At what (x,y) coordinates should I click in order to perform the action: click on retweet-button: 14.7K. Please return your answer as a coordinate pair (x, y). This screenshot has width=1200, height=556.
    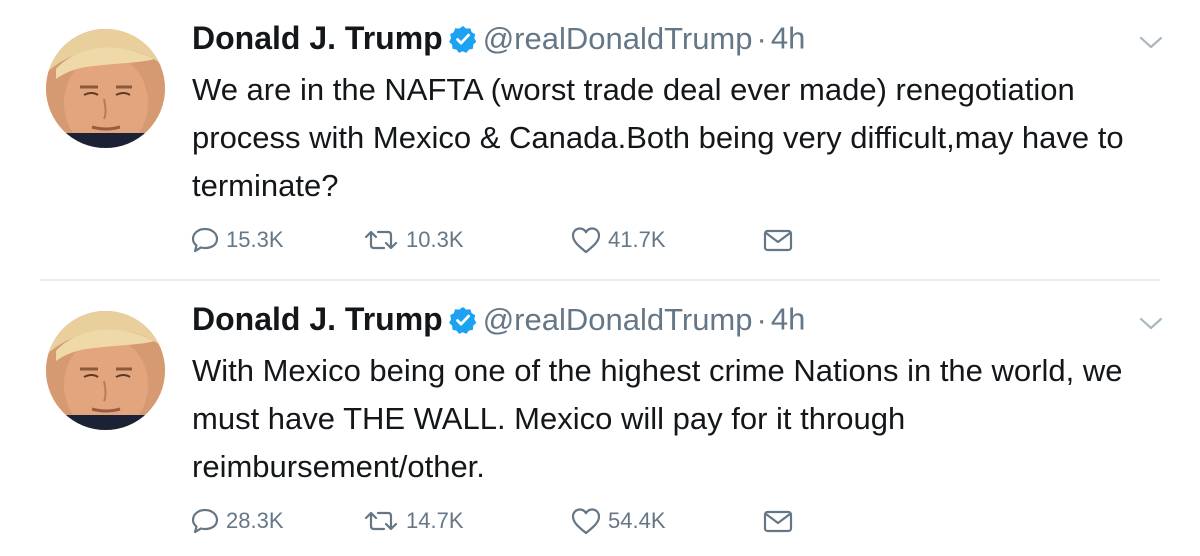
    Looking at the image, I should click on (413, 521).